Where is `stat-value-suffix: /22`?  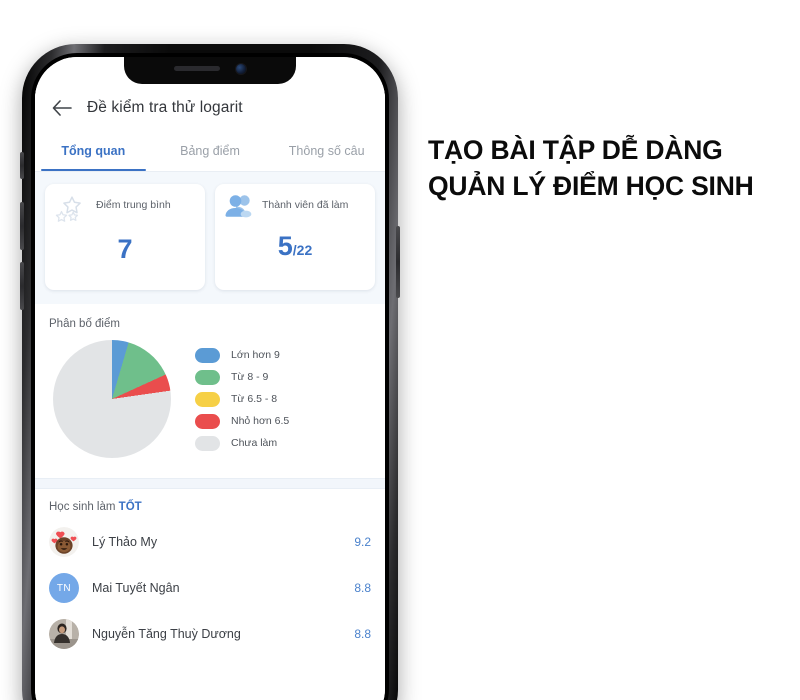
stat-value-suffix: /22 is located at coordinates (302, 250).